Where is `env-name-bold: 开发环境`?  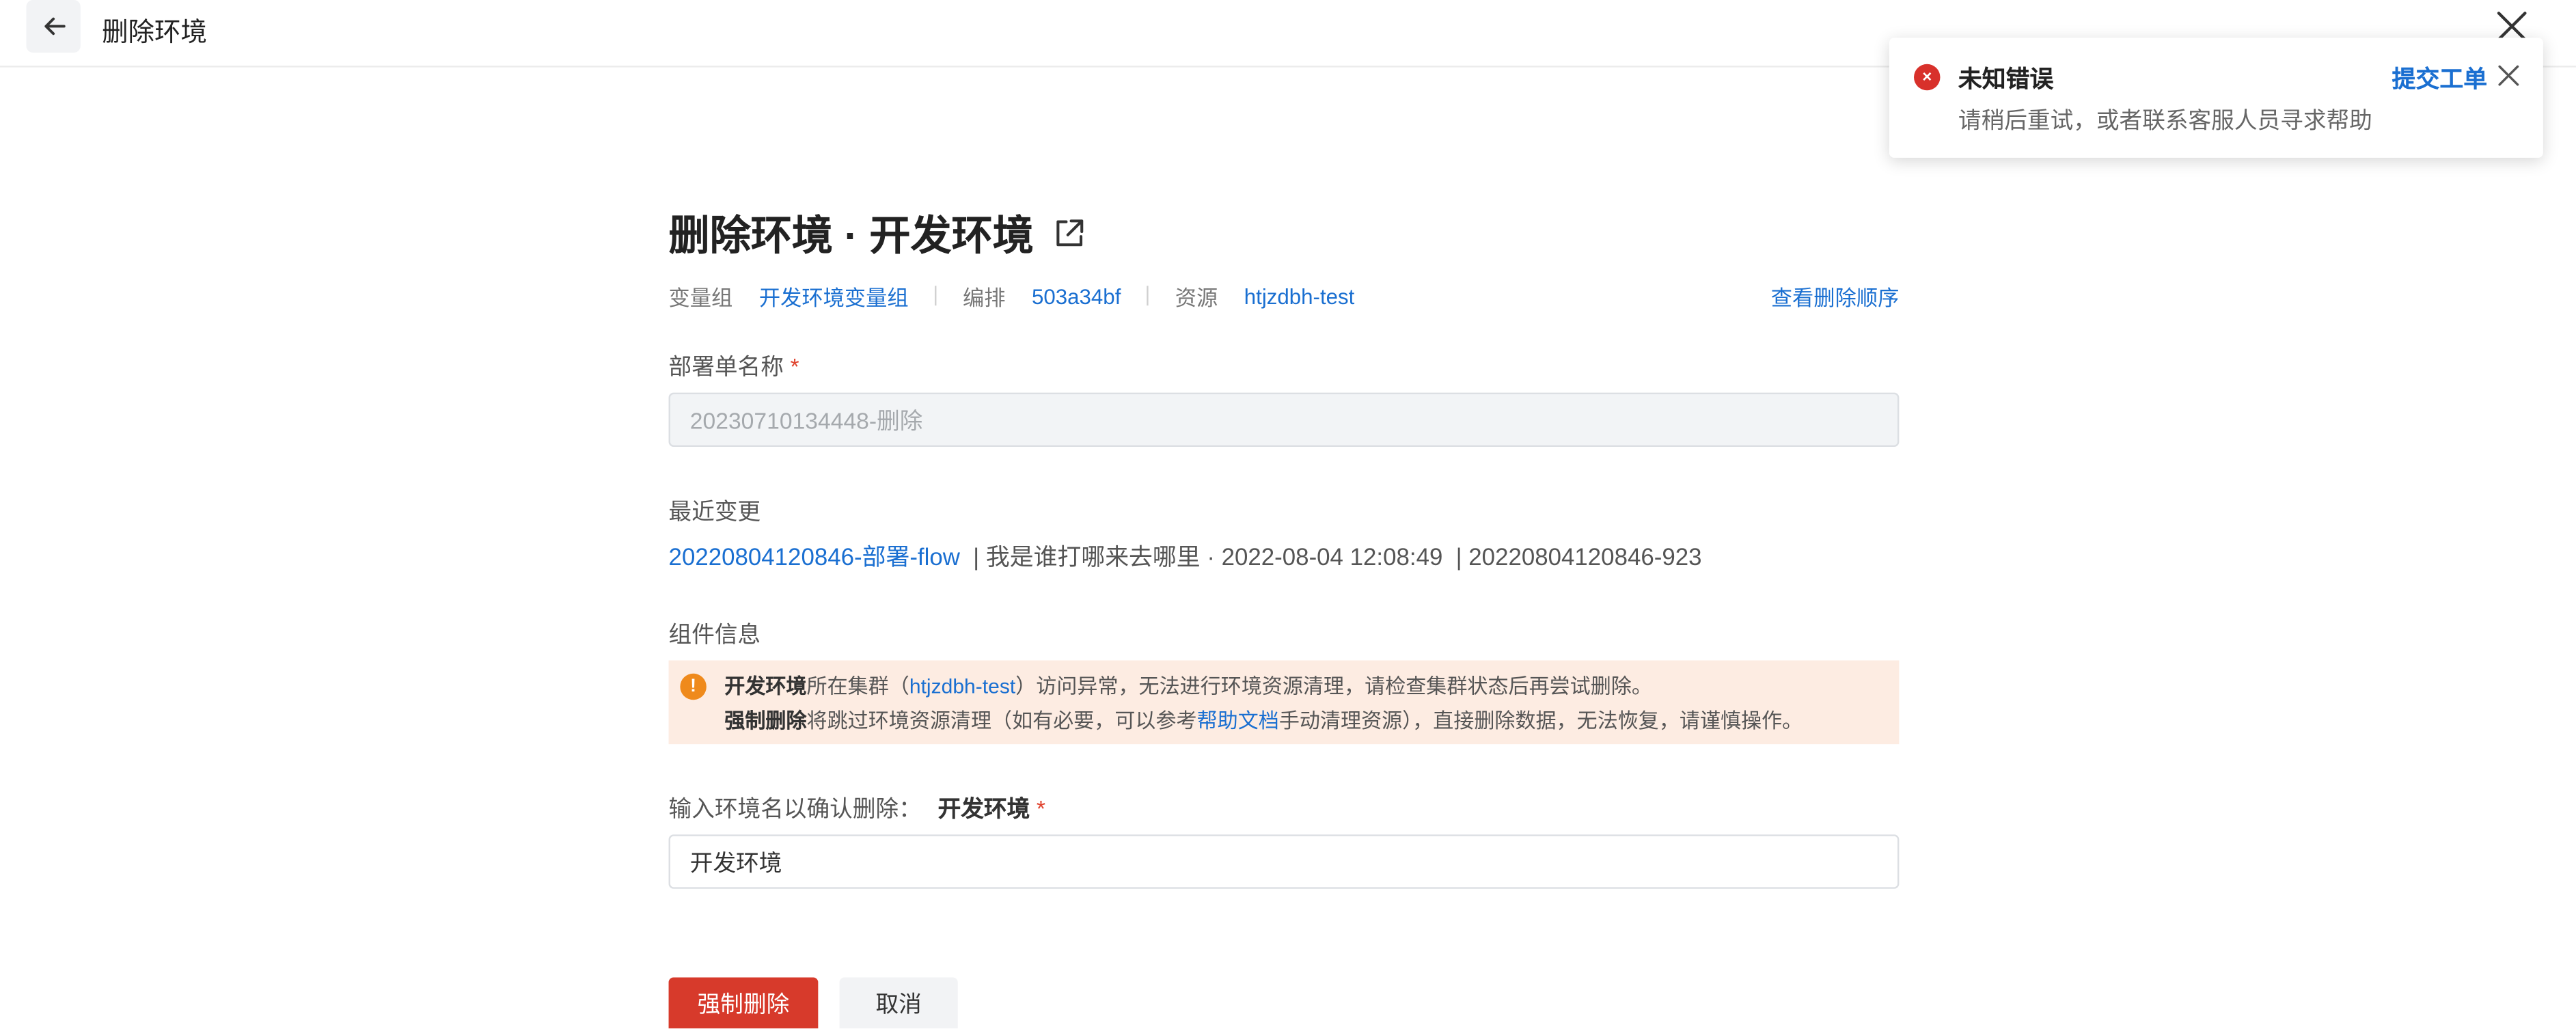 env-name-bold: 开发环境 is located at coordinates (765, 686).